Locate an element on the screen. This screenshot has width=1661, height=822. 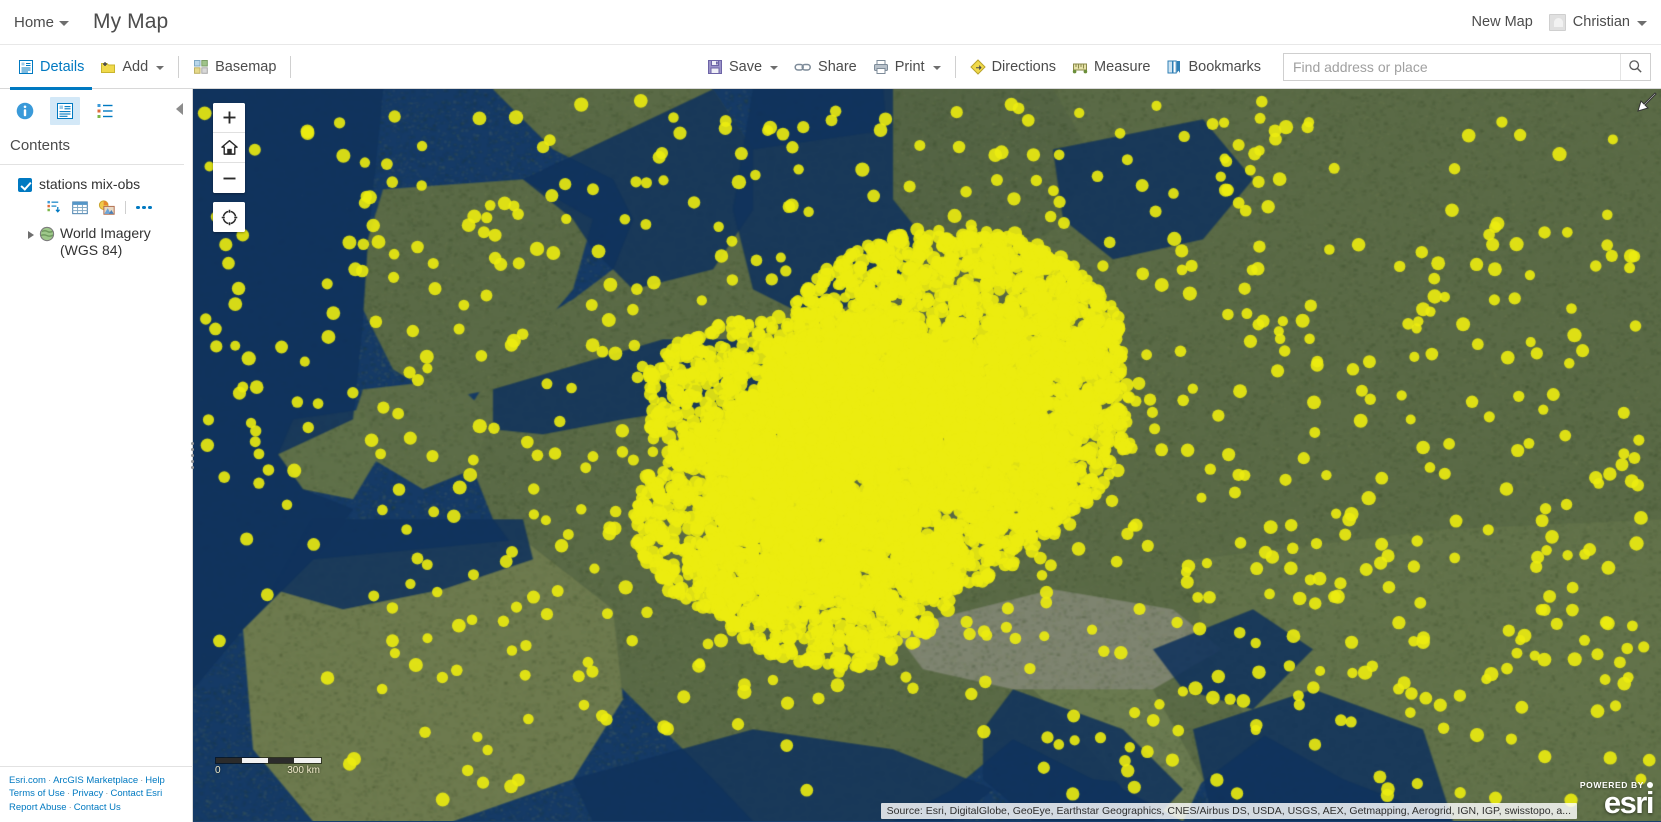
share-button: Share is located at coordinates (825, 67).